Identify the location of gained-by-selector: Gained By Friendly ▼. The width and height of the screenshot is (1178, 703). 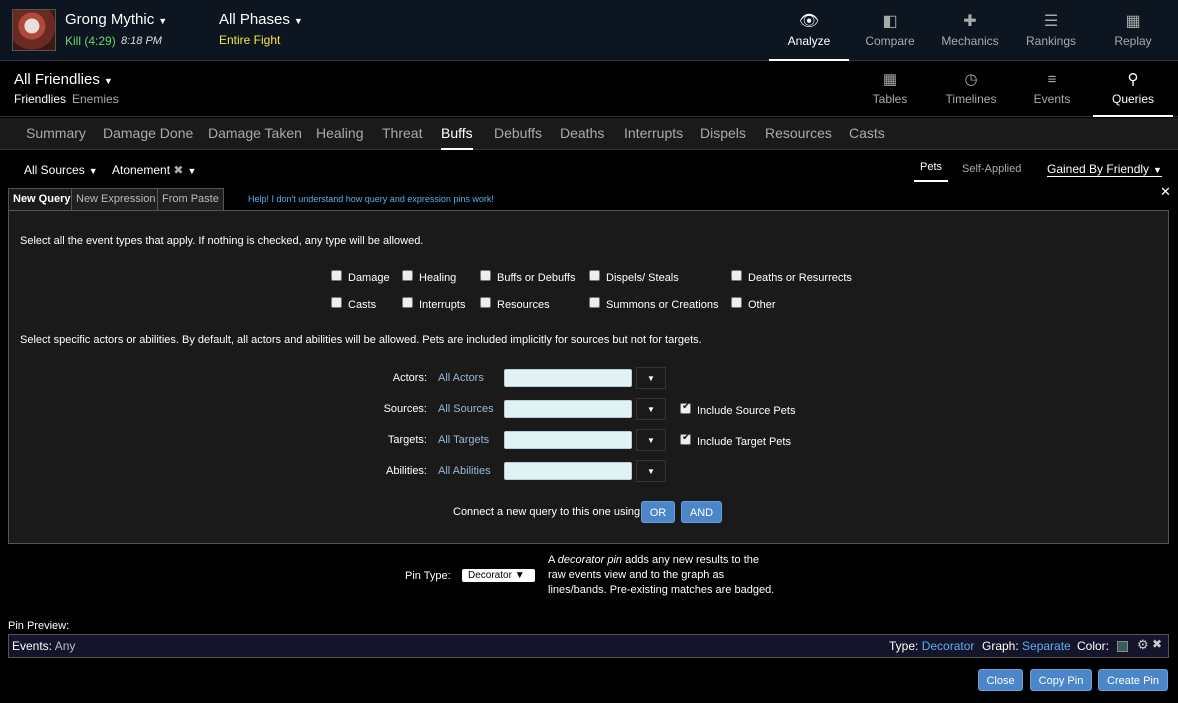
(1104, 169).